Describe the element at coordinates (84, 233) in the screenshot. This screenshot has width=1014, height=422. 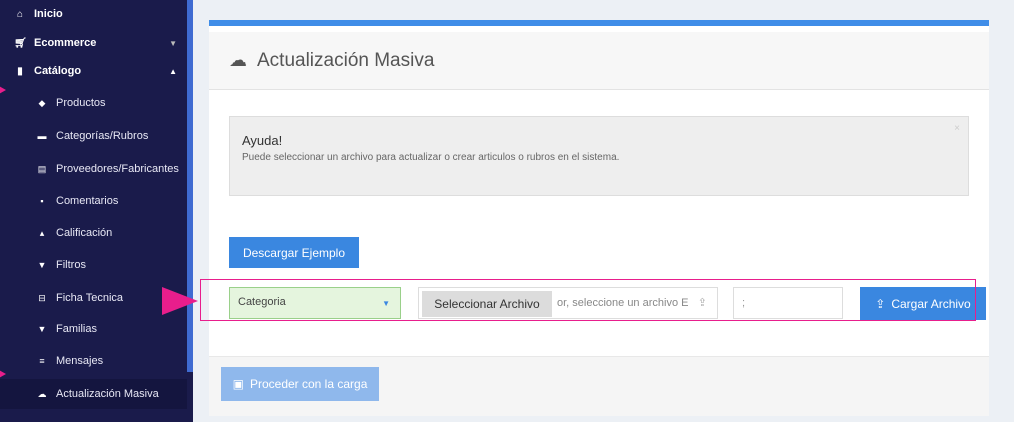
I see `sidebar-item-label: Calificación` at that location.